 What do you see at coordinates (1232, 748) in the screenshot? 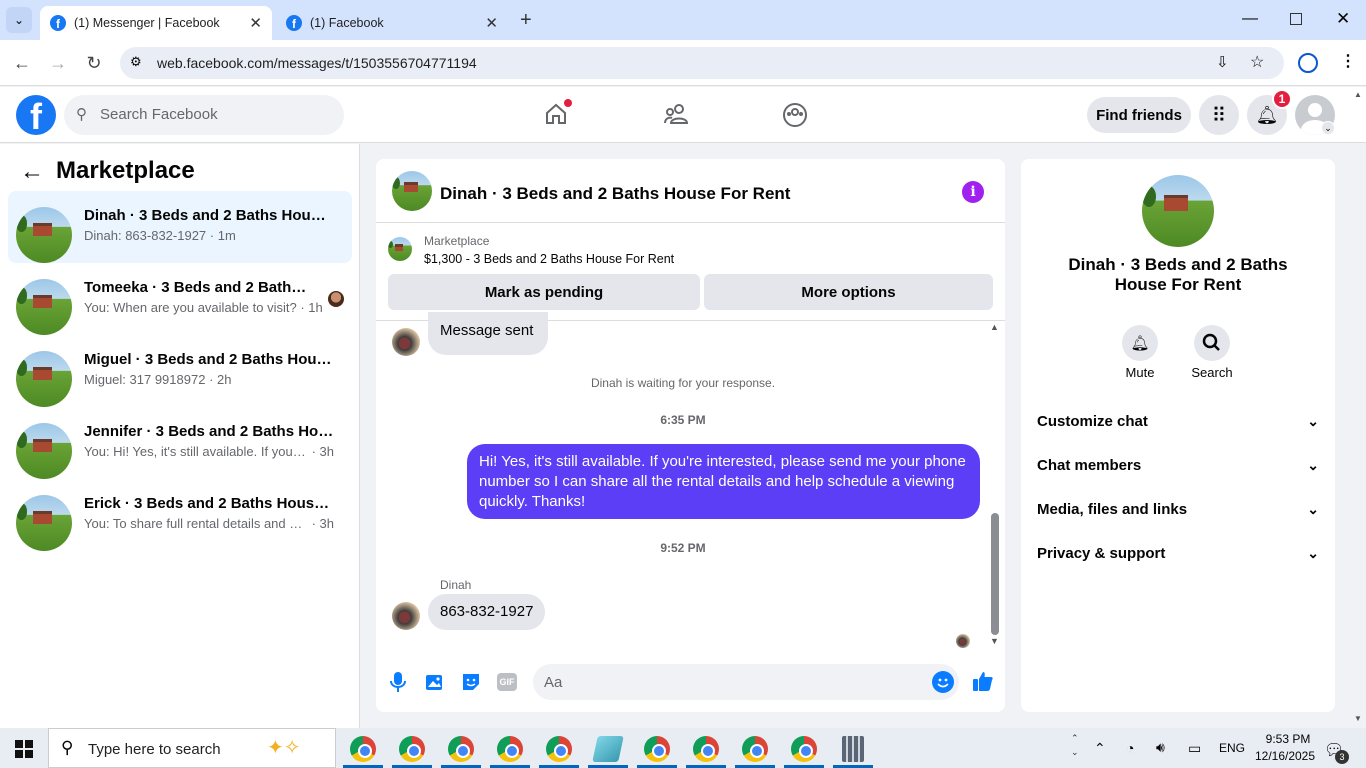
I see `language-indicator: ENG` at bounding box center [1232, 748].